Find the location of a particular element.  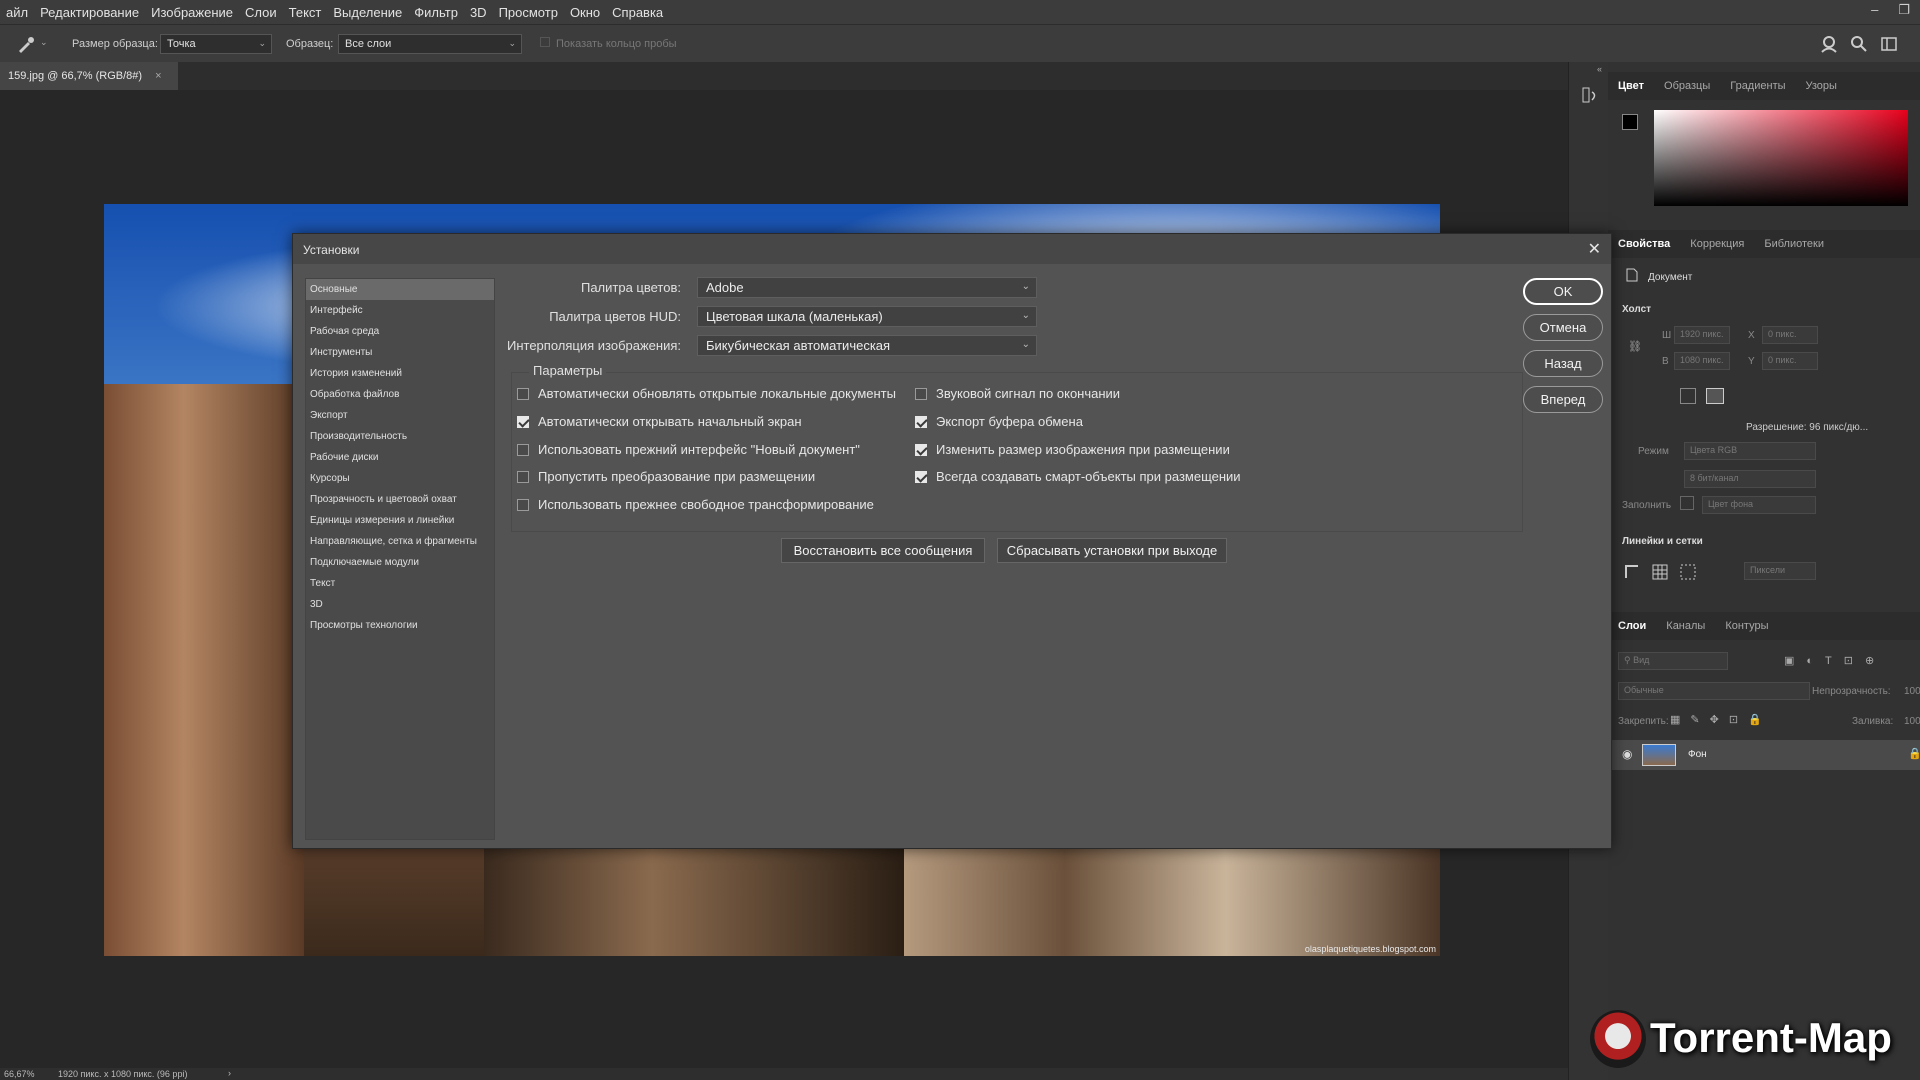

sample-size-select: Точка ⌄ is located at coordinates (216, 44).